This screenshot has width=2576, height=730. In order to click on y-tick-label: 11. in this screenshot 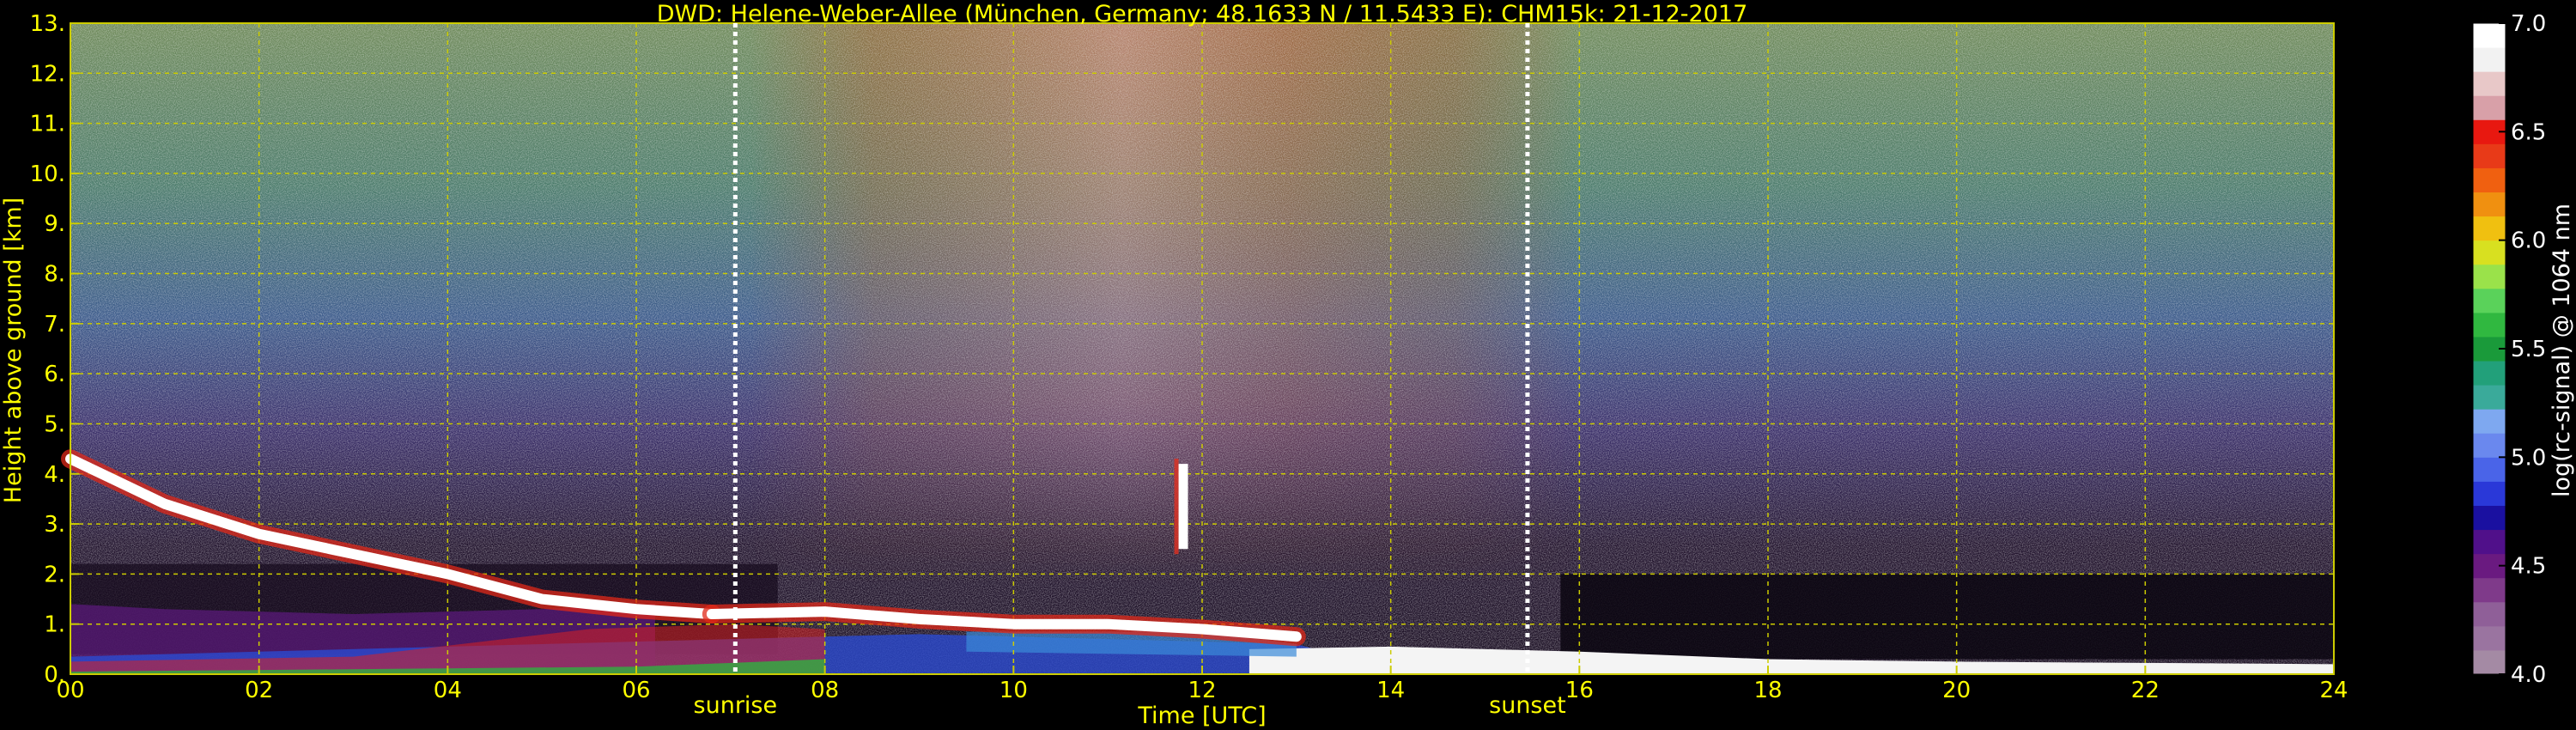, I will do `click(48, 124)`.